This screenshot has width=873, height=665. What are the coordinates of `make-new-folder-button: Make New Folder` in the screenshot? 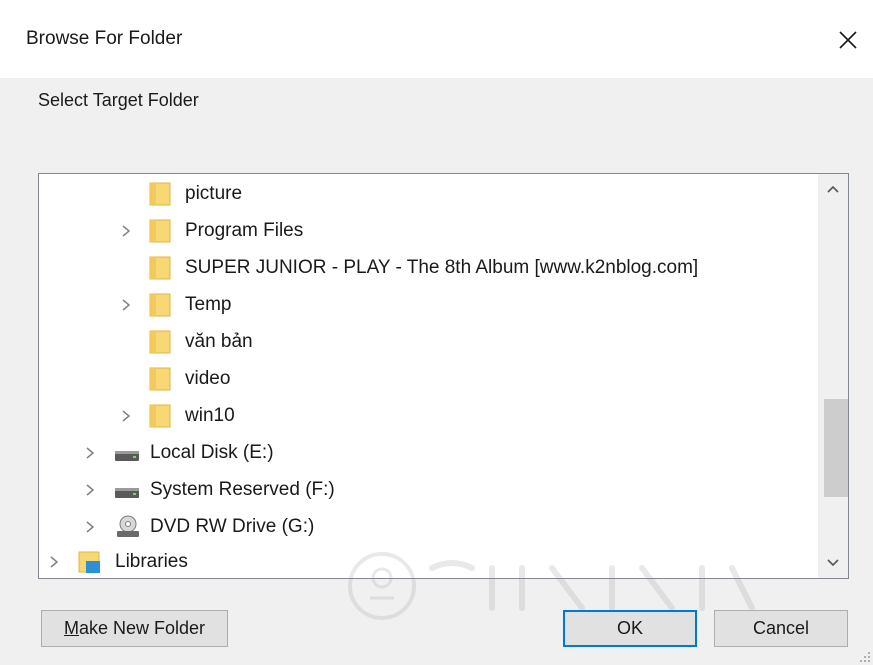 It's located at (134, 628).